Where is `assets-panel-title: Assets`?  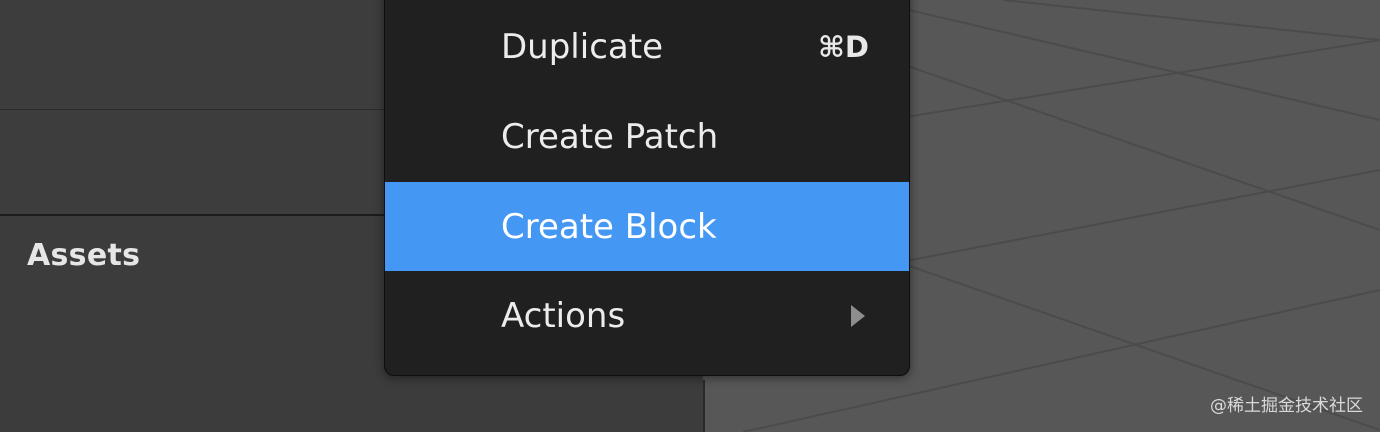 assets-panel-title: Assets is located at coordinates (84, 255).